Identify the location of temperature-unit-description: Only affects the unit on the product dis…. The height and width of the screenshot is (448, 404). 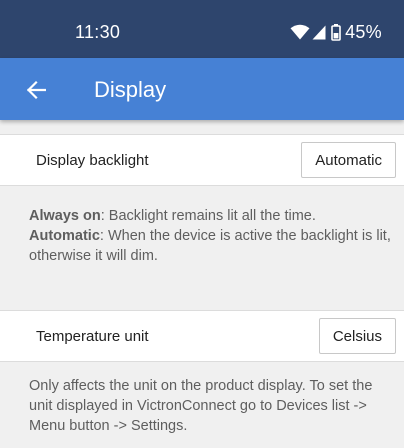
(201, 406).